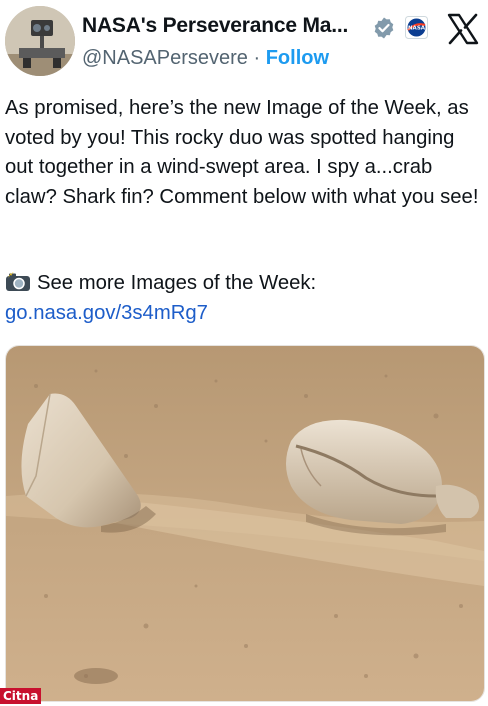  What do you see at coordinates (463, 29) in the screenshot?
I see `x-logo-icon` at bounding box center [463, 29].